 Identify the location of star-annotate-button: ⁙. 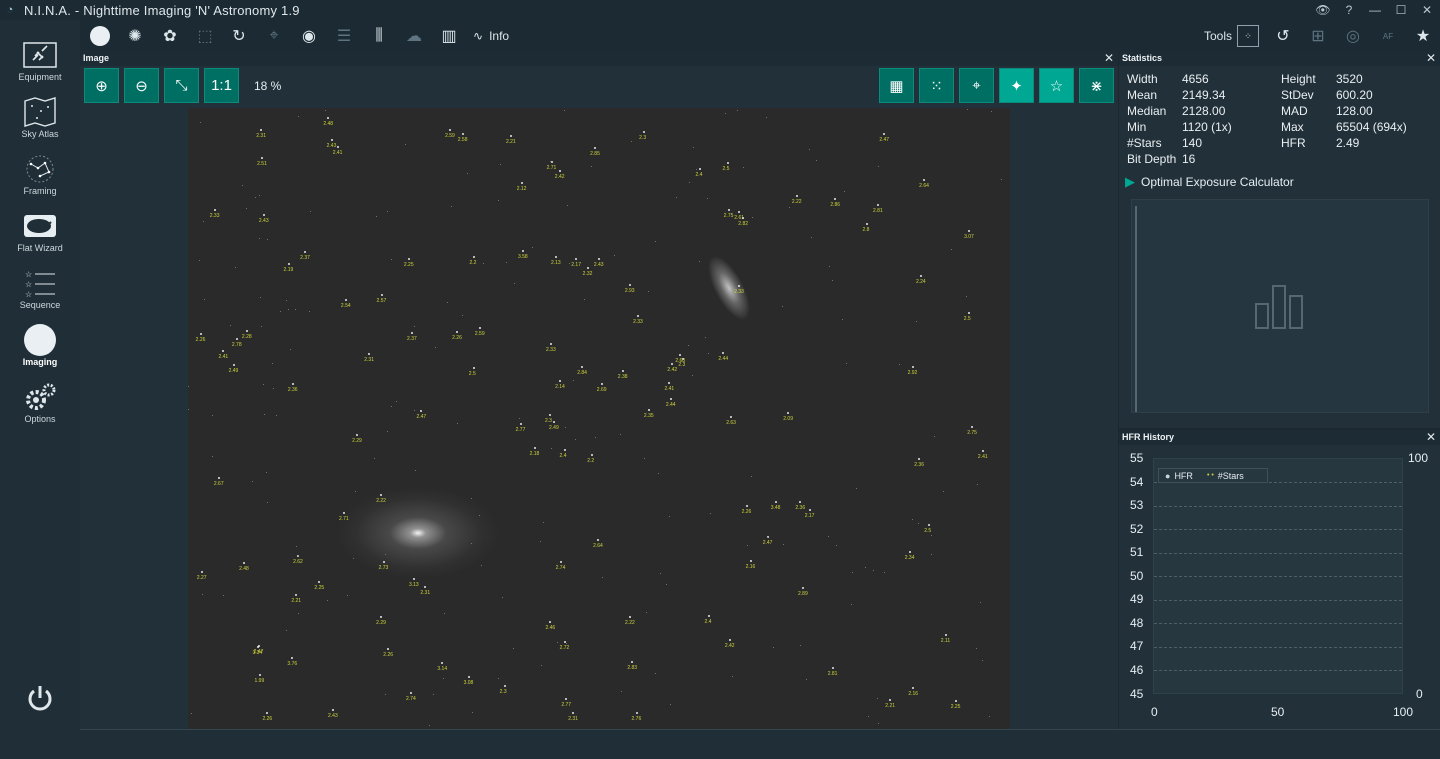
(936, 85).